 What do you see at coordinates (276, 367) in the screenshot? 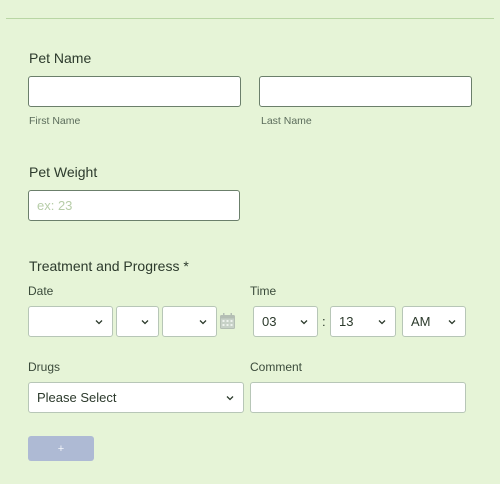
I see `comment-label: Comment` at bounding box center [276, 367].